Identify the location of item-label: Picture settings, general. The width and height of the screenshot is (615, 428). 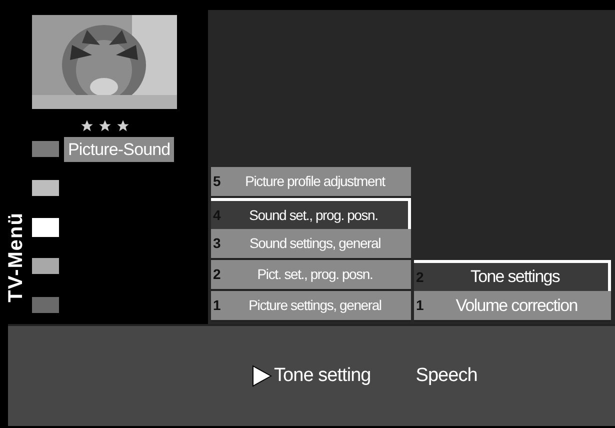
(315, 305).